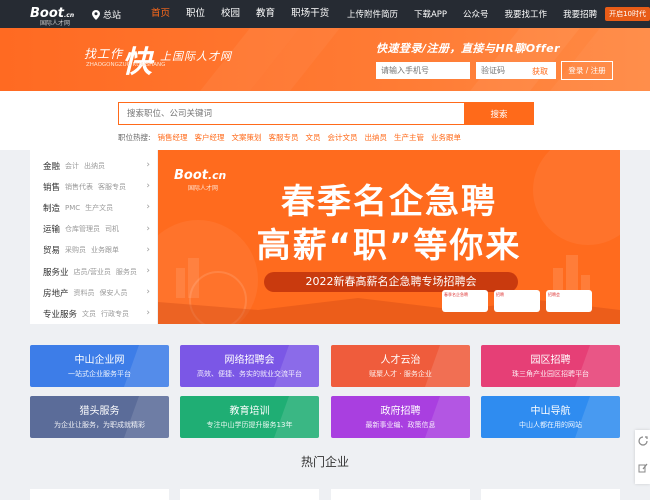 The image size is (650, 500). What do you see at coordinates (72, 166) in the screenshot?
I see `category-sub: 会计` at bounding box center [72, 166].